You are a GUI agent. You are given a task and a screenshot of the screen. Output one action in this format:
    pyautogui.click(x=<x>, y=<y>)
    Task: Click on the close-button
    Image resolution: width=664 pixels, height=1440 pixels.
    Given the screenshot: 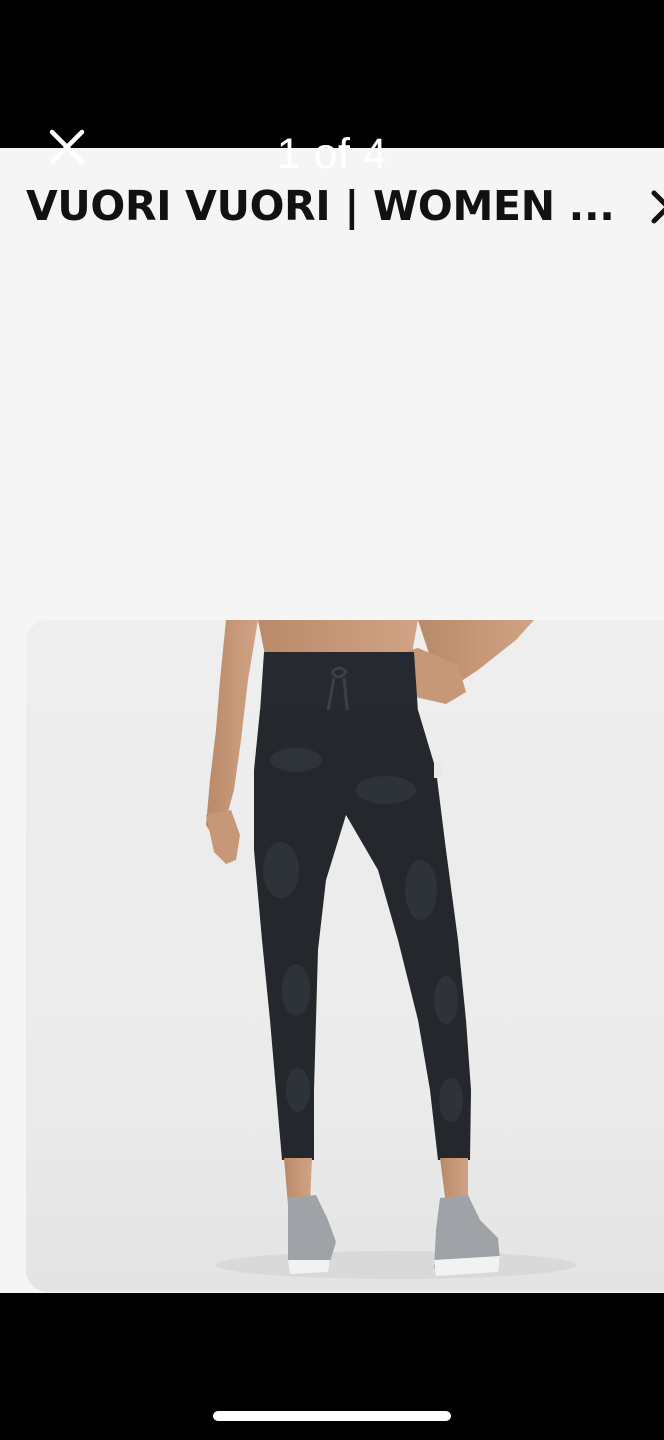 What is the action you would take?
    pyautogui.click(x=67, y=147)
    